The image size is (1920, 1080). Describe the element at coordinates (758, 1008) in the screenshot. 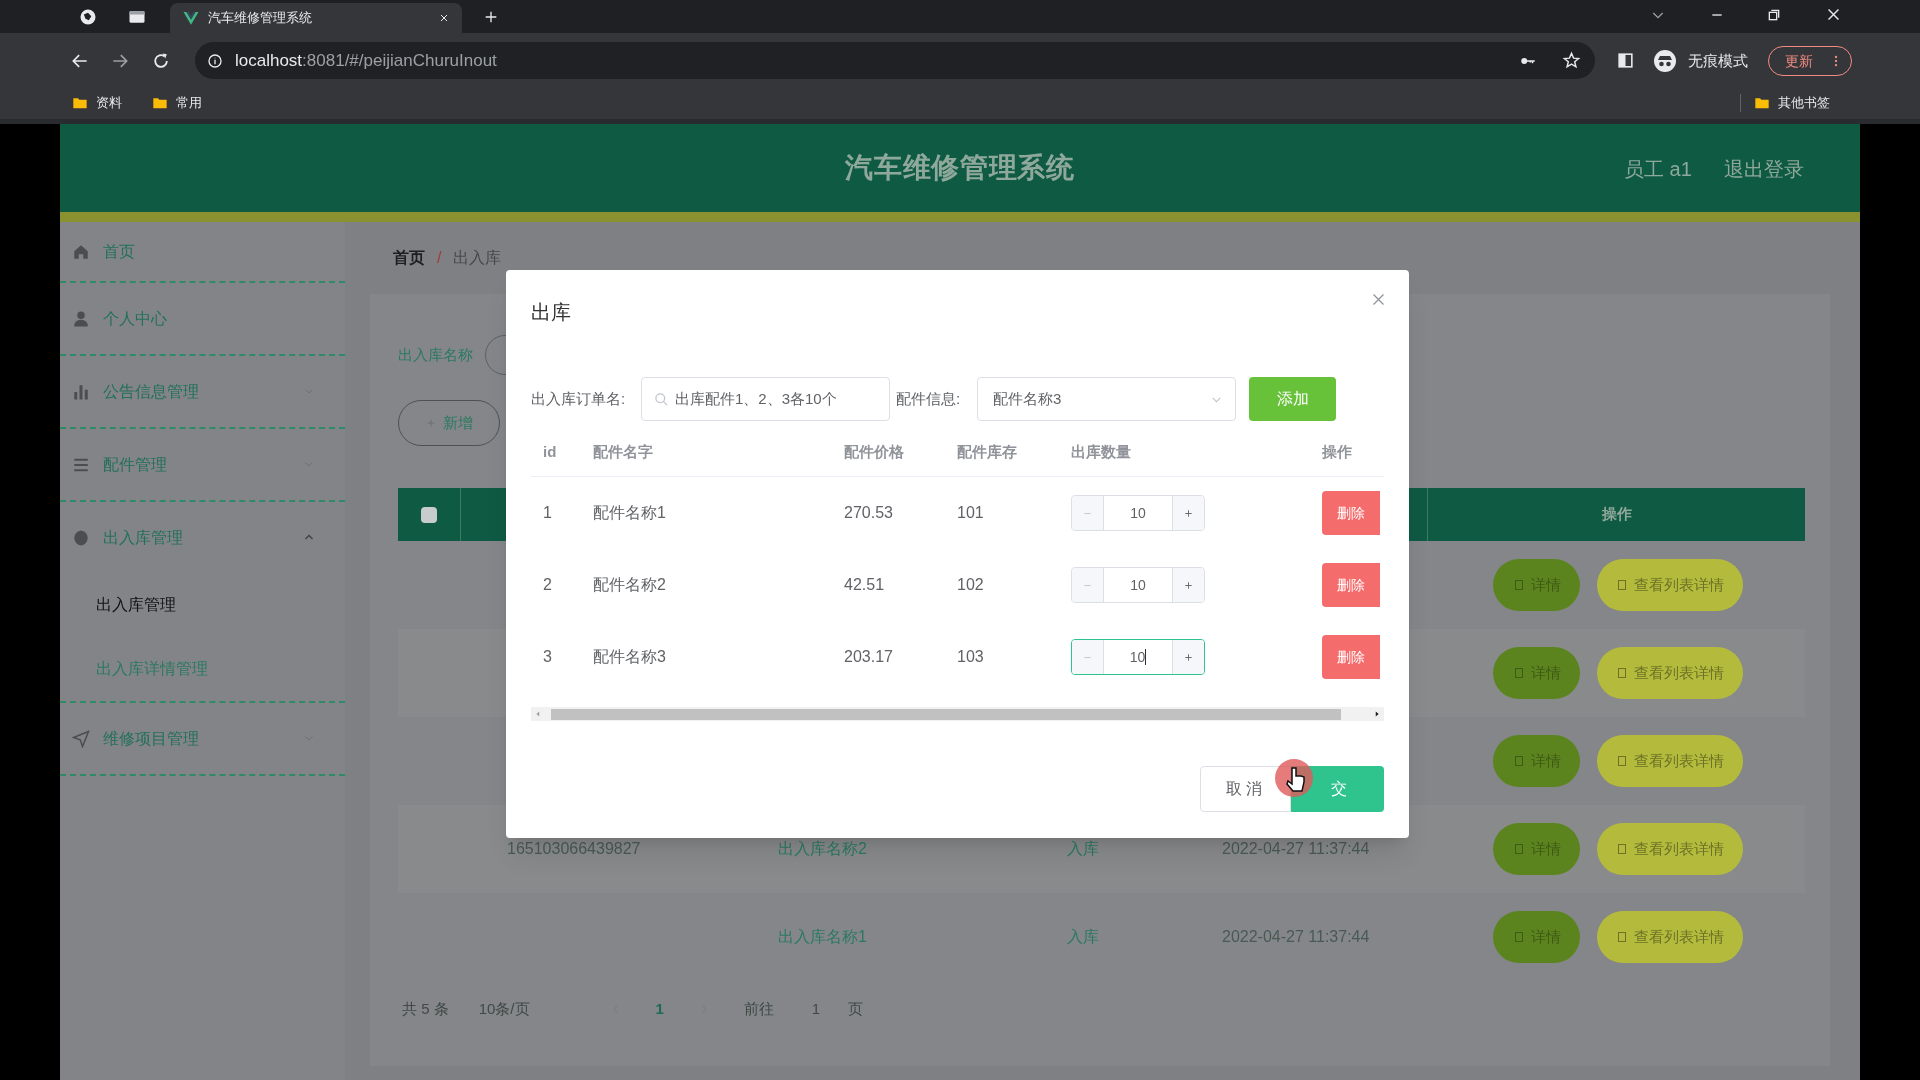

I see `goto-label: 前往` at that location.